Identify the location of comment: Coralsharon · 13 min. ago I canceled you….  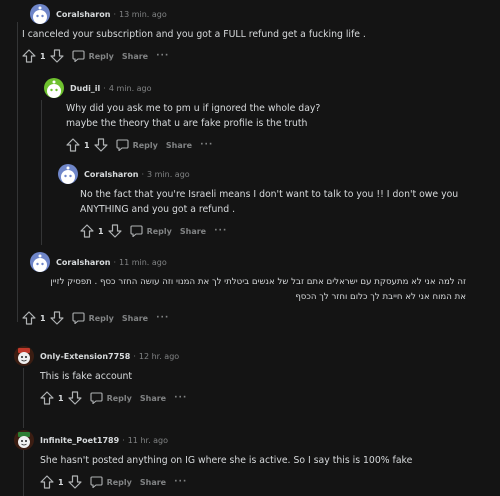
(256, 34).